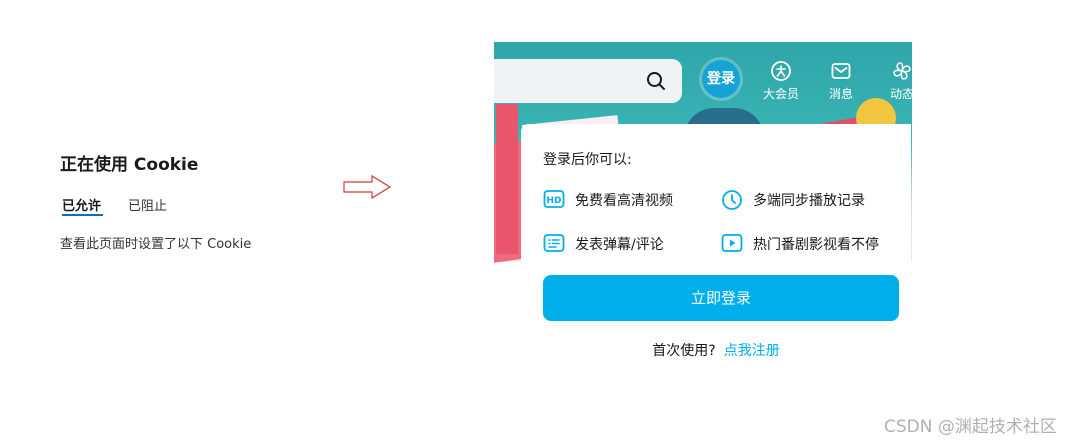  What do you see at coordinates (752, 351) in the screenshot?
I see `register-link: 点我注册` at bounding box center [752, 351].